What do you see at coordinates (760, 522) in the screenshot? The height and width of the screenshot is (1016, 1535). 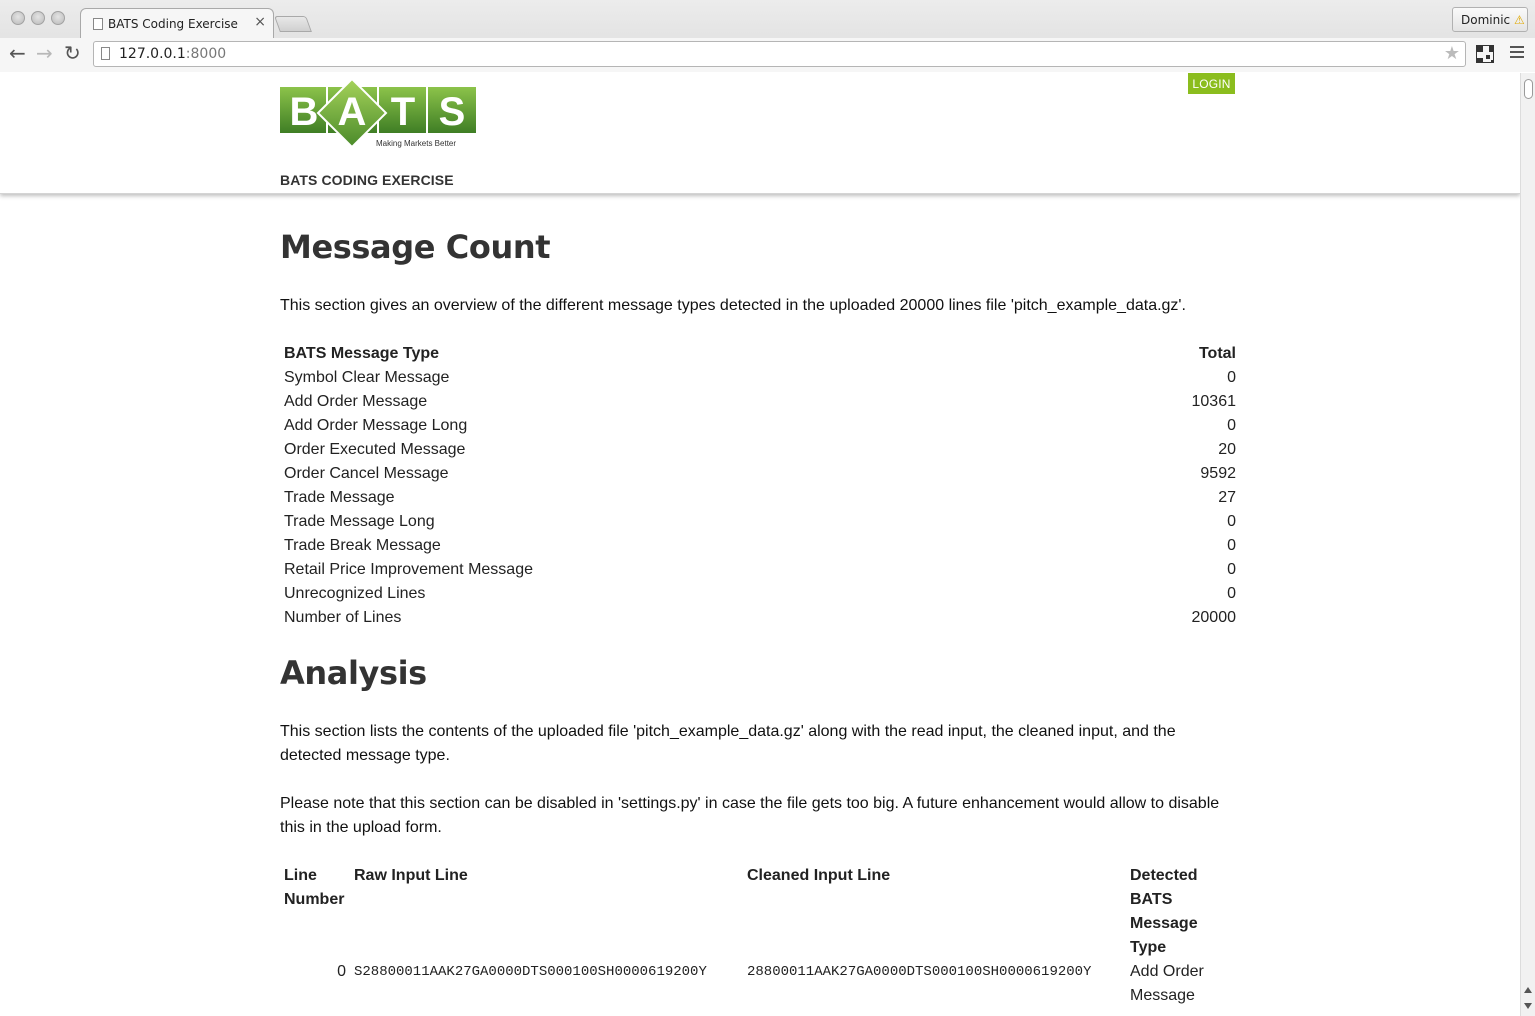 I see `table-row: Trade Message Long 0` at bounding box center [760, 522].